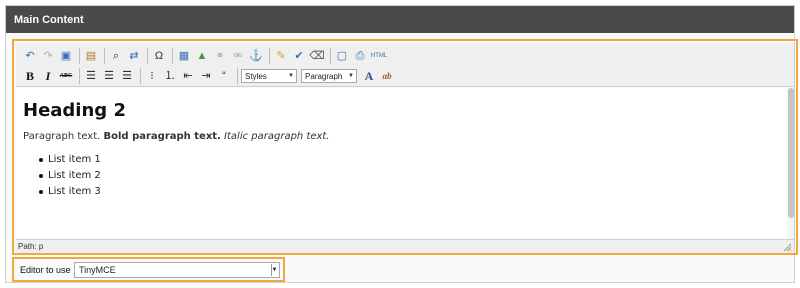 The height and width of the screenshot is (288, 800). What do you see at coordinates (170, 76) in the screenshot?
I see `numbered-list-icon: ⒈` at bounding box center [170, 76].